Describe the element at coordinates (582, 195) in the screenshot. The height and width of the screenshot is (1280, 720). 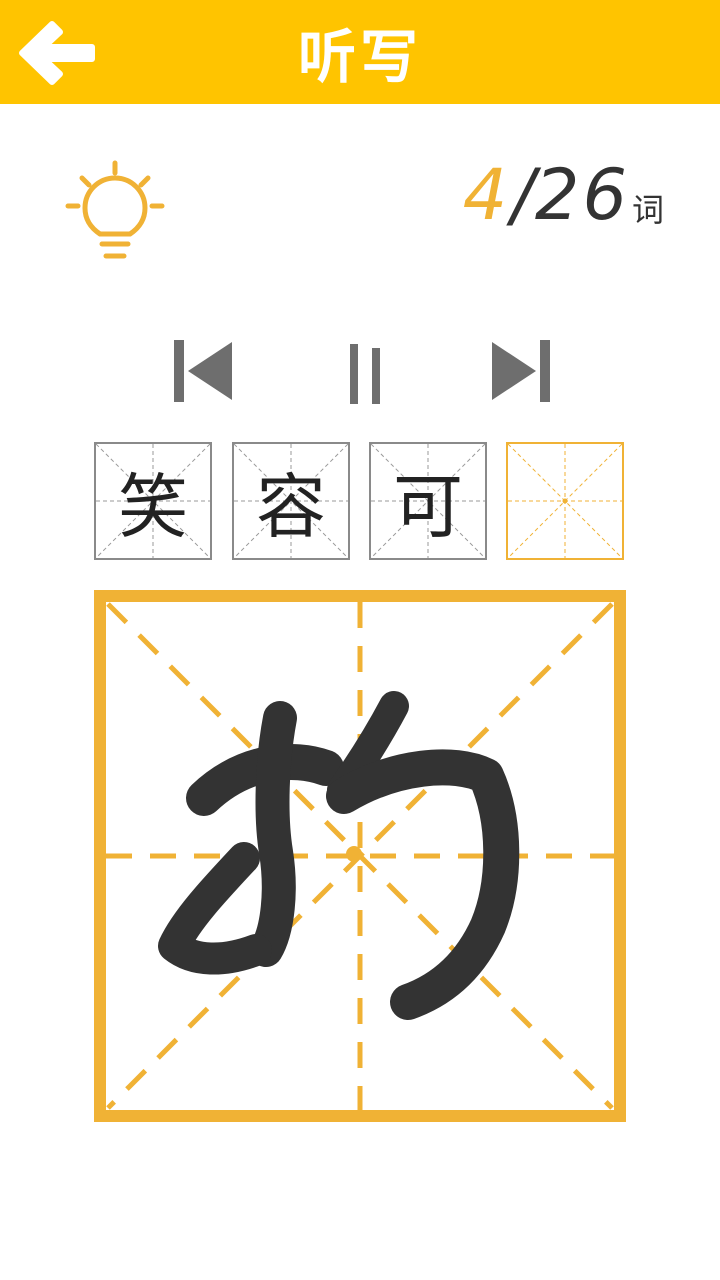
I see `total-count: 26` at that location.